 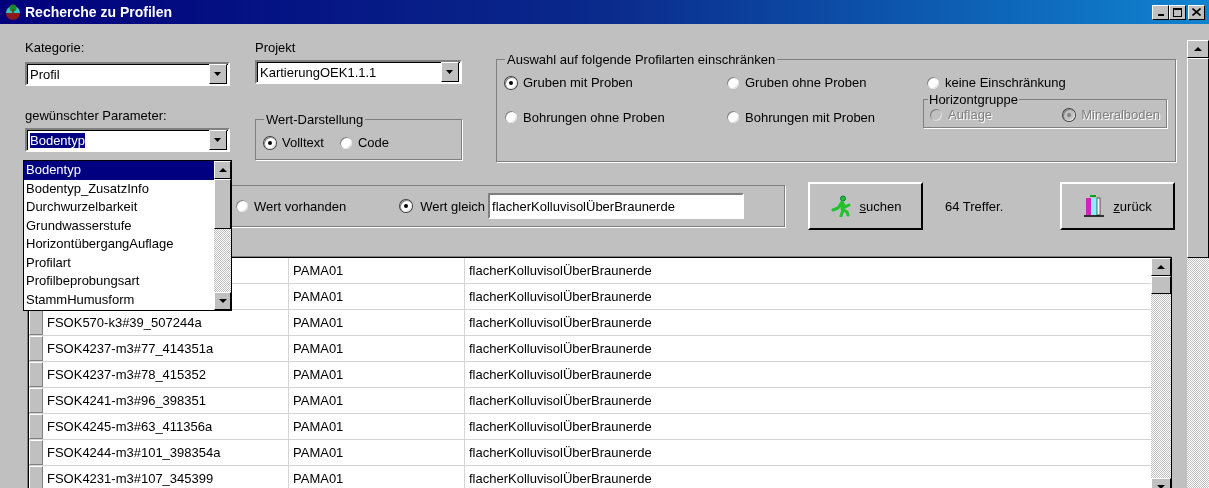 I want to click on project-label: Projekt, so click(x=275, y=48).